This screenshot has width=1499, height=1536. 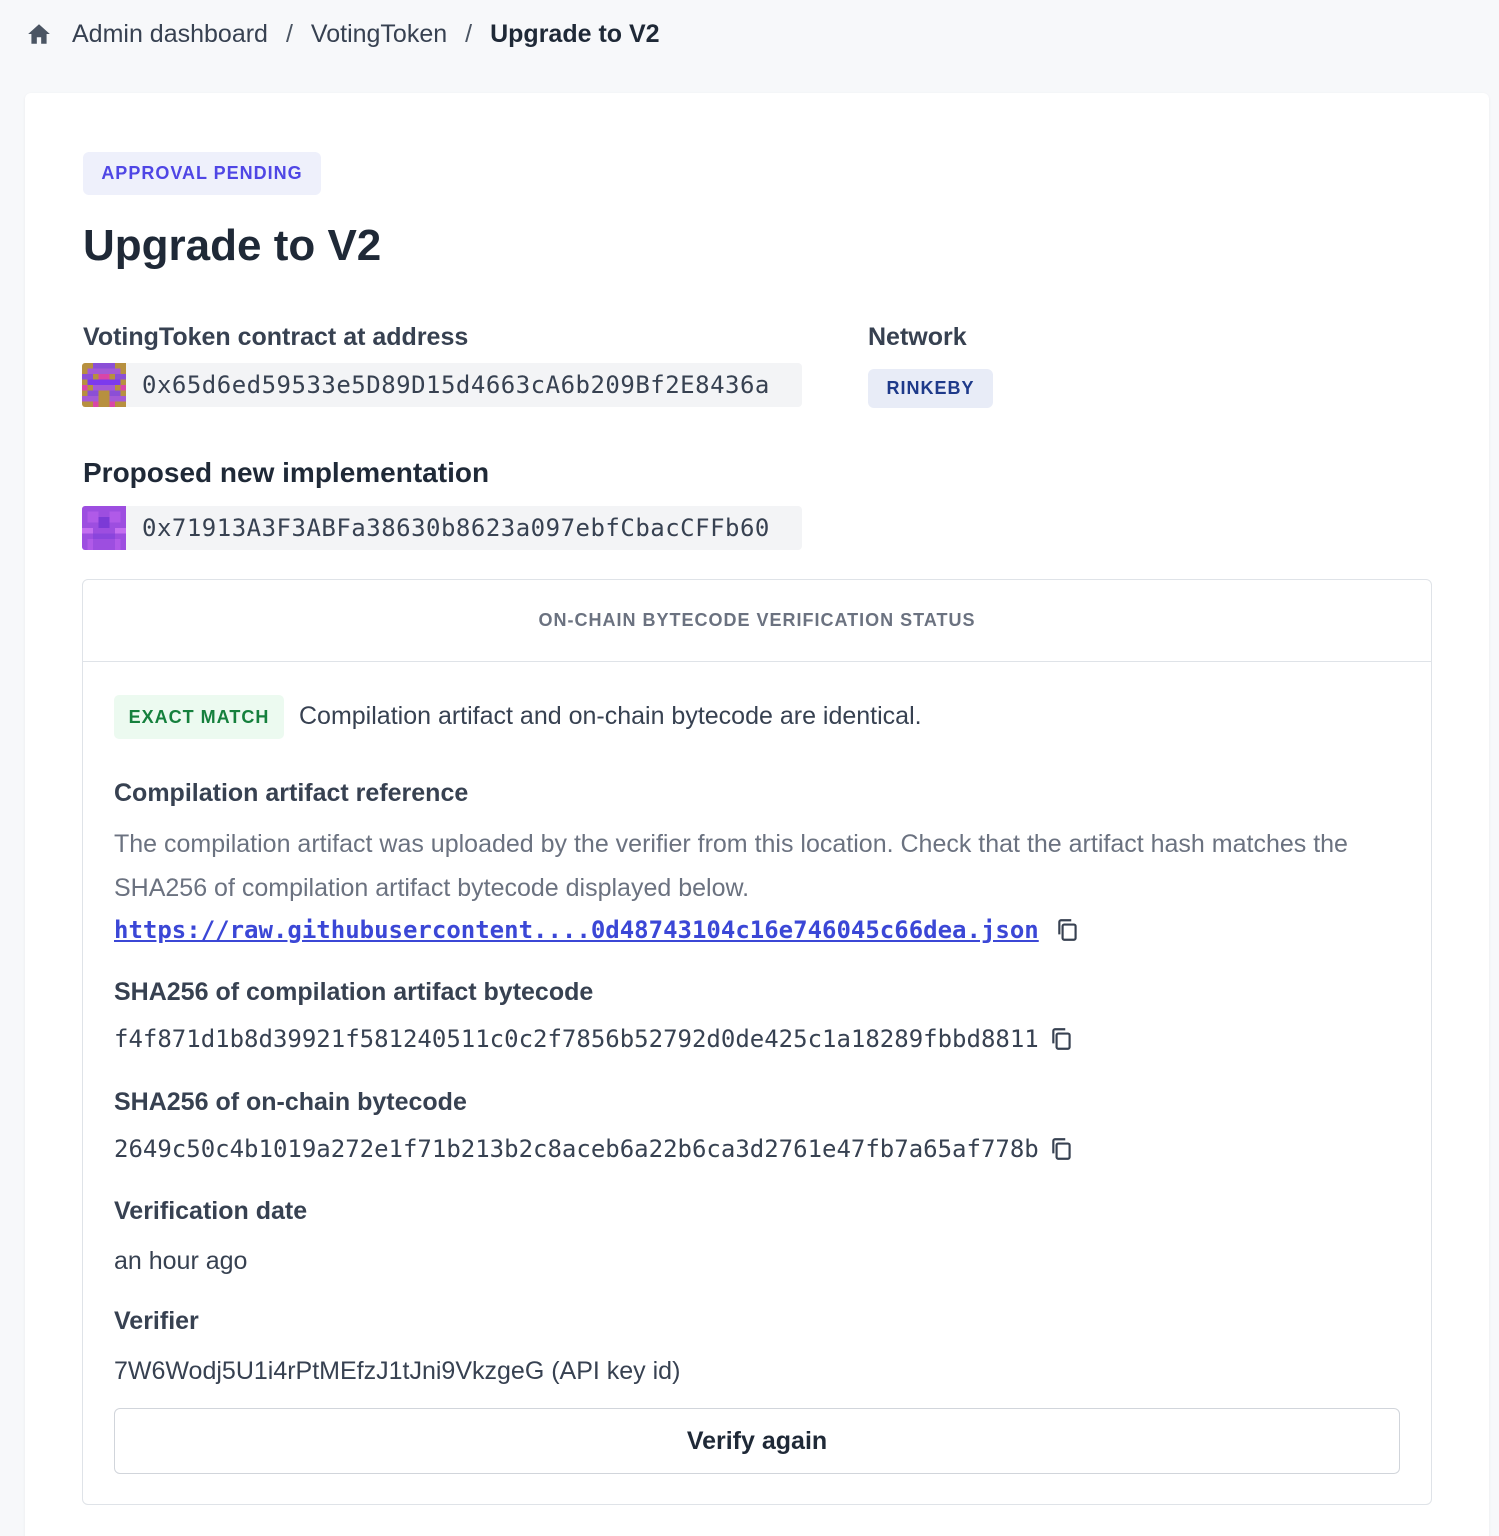 What do you see at coordinates (199, 717) in the screenshot?
I see `match-status-badge: EXACT MATCH` at bounding box center [199, 717].